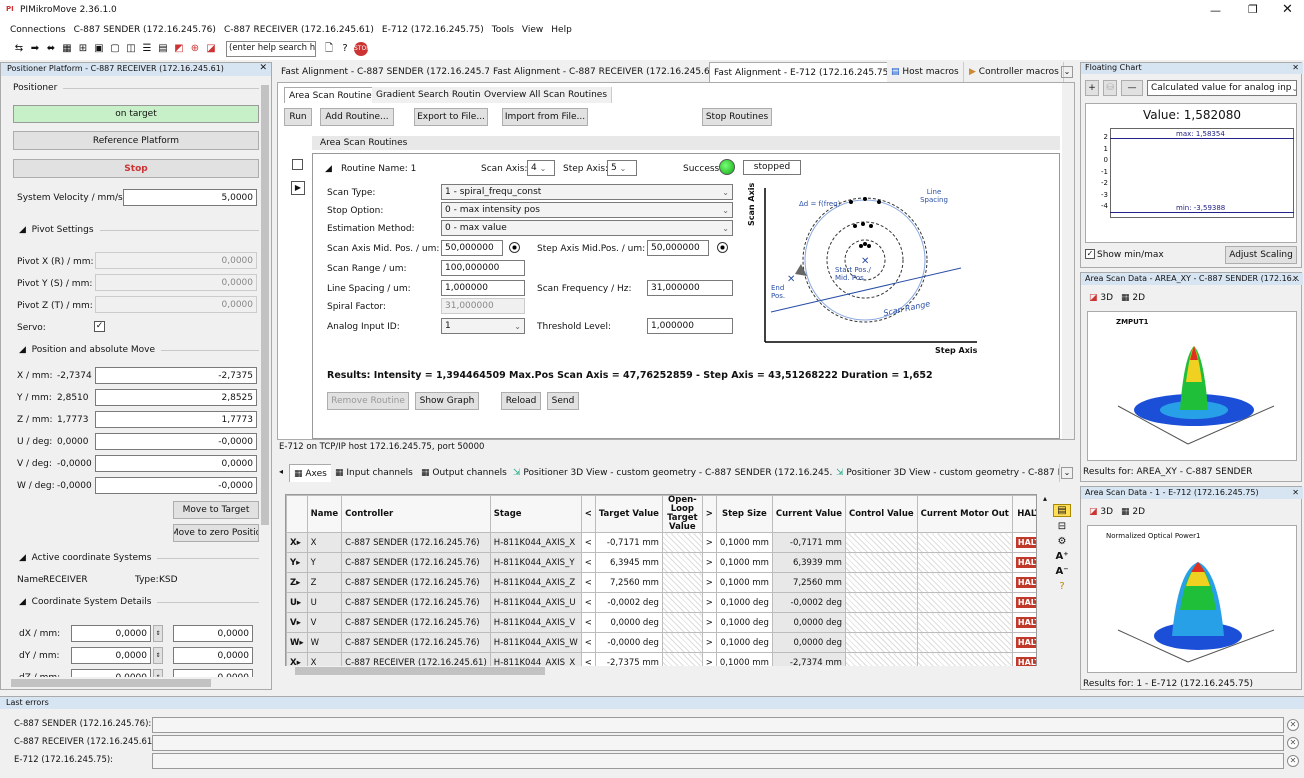 The image size is (1304, 778). What do you see at coordinates (1014, 72) in the screenshot?
I see `tab-controller-macros: ▶ Controller macros` at bounding box center [1014, 72].